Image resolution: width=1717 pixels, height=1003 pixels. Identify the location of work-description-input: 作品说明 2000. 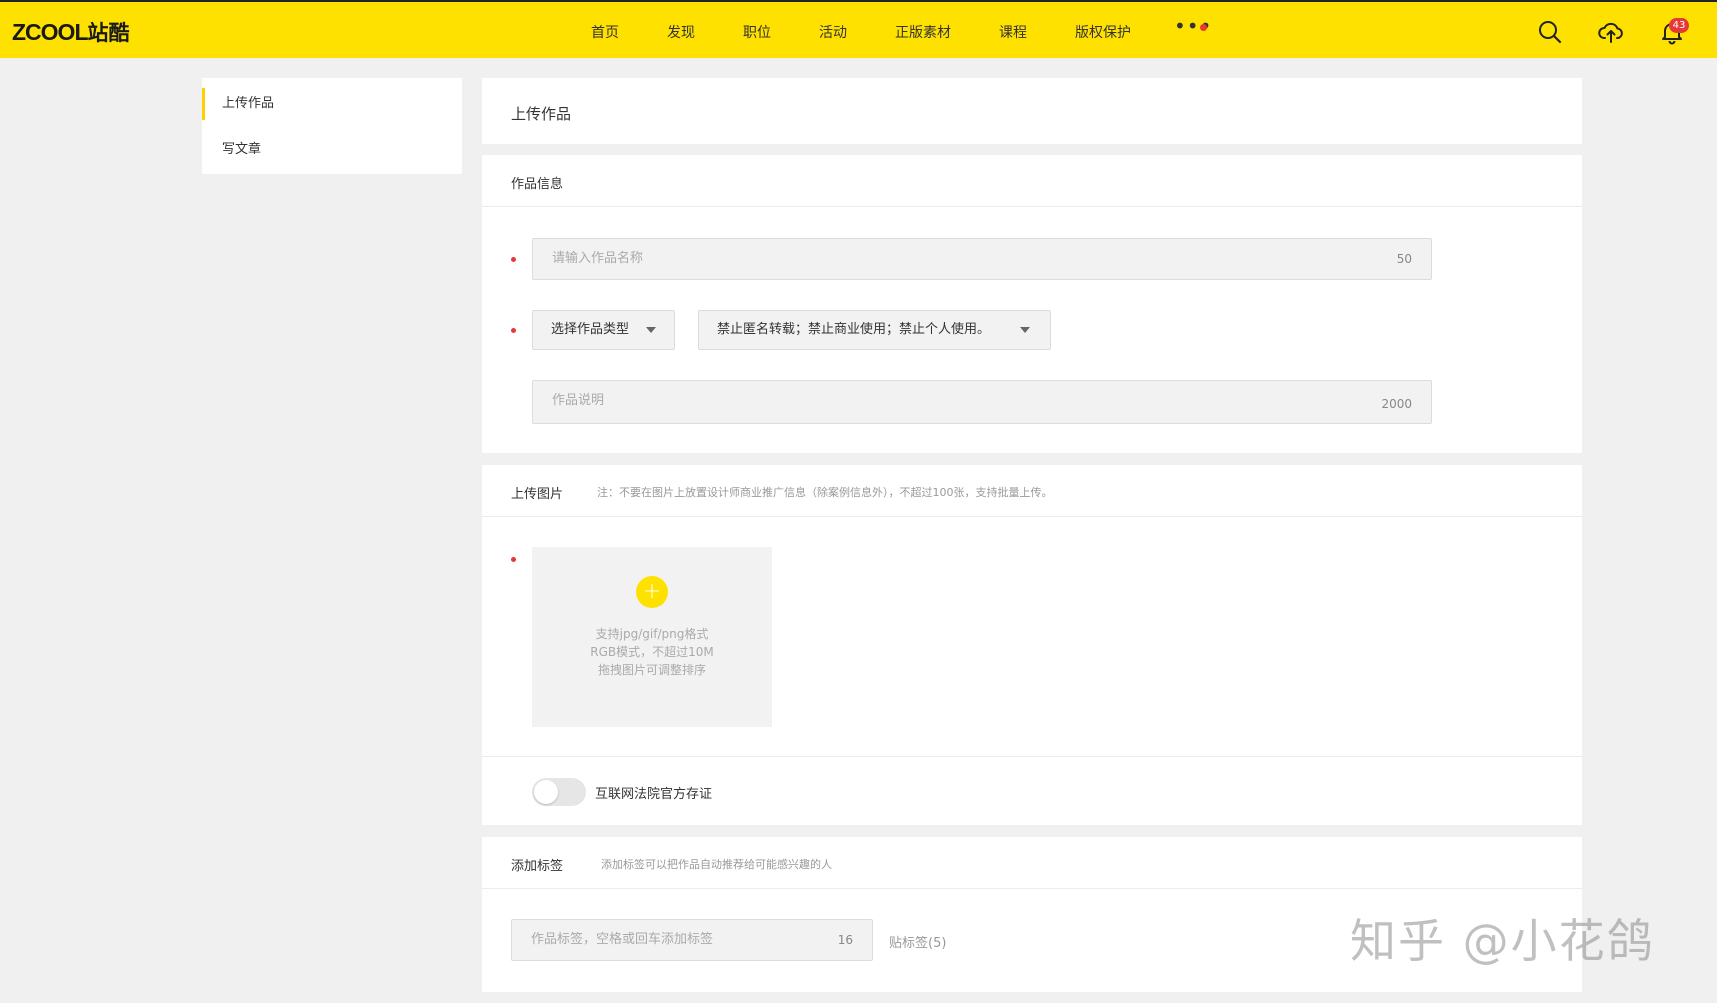
(982, 402).